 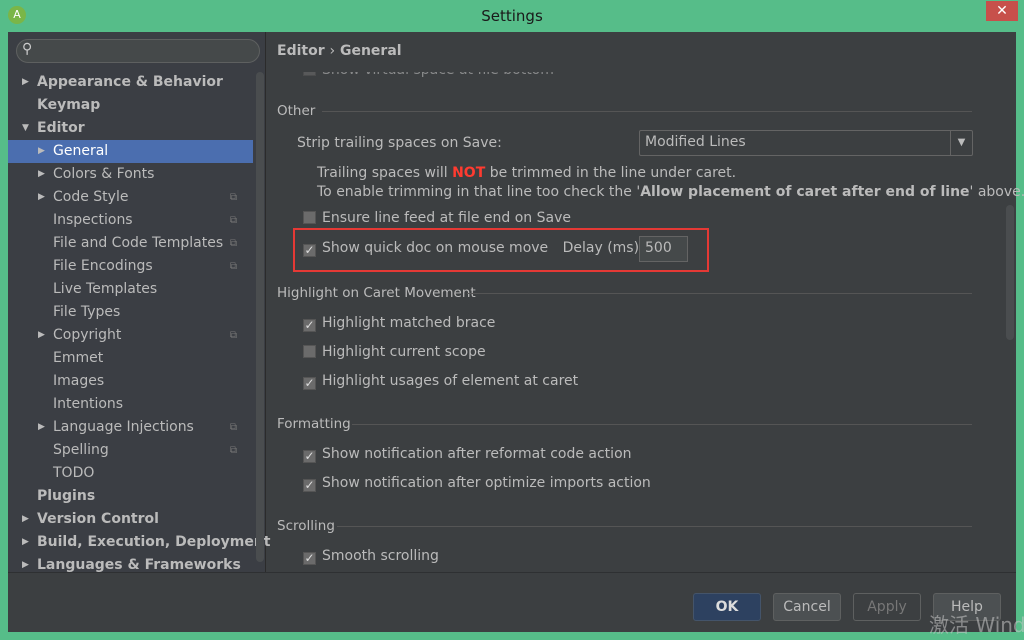 I want to click on tree-item: Spelling ⧉, so click(x=130, y=450).